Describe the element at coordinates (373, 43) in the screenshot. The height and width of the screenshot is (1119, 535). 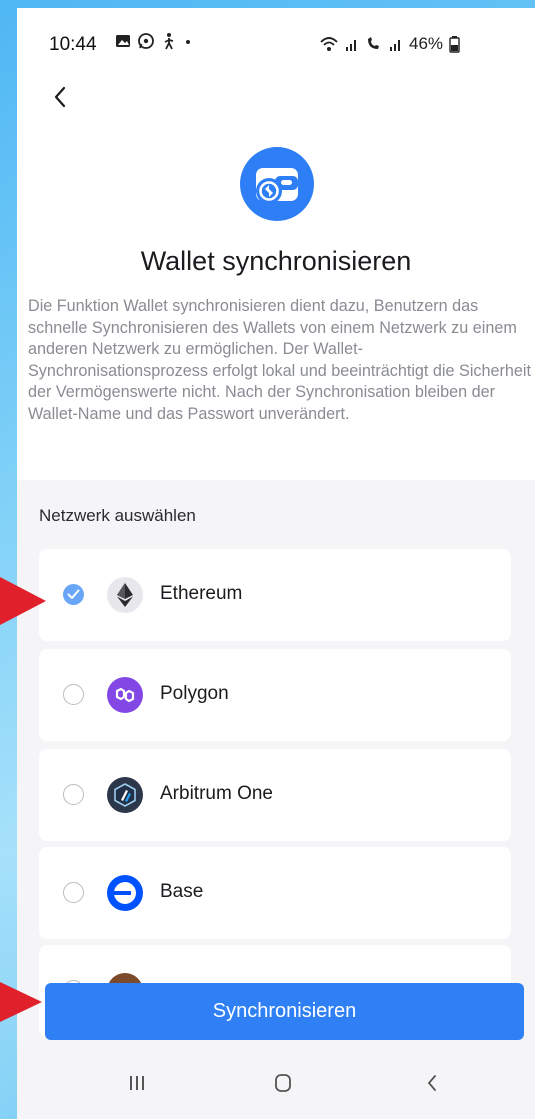
I see `call-icon` at that location.